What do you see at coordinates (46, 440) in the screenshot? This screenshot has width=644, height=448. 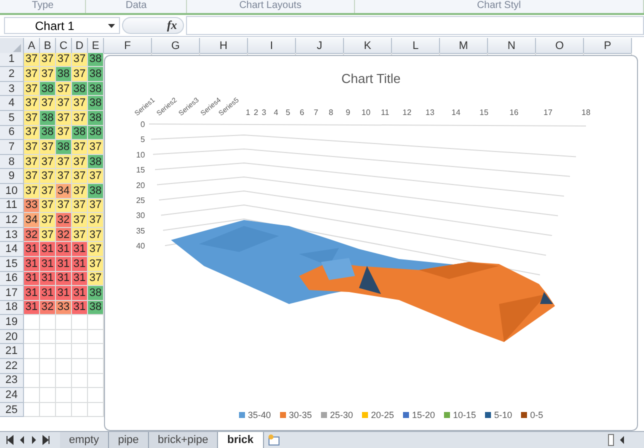 I see `last-sheet-icon` at bounding box center [46, 440].